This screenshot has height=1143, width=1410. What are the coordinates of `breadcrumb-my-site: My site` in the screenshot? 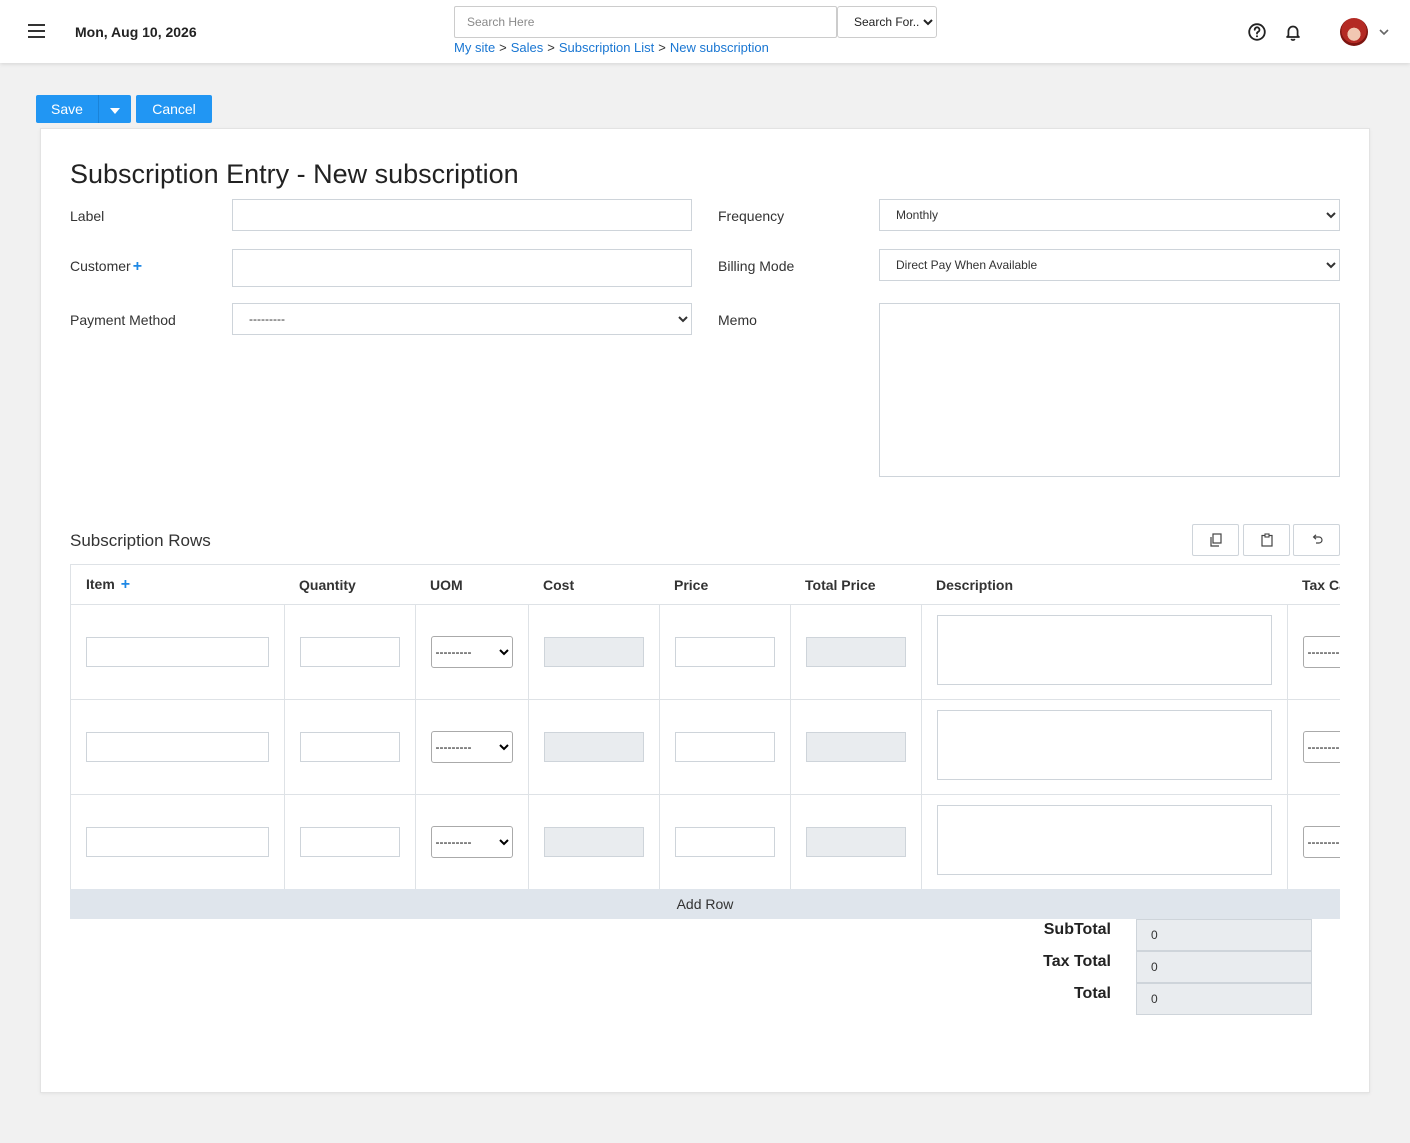 It's located at (474, 47).